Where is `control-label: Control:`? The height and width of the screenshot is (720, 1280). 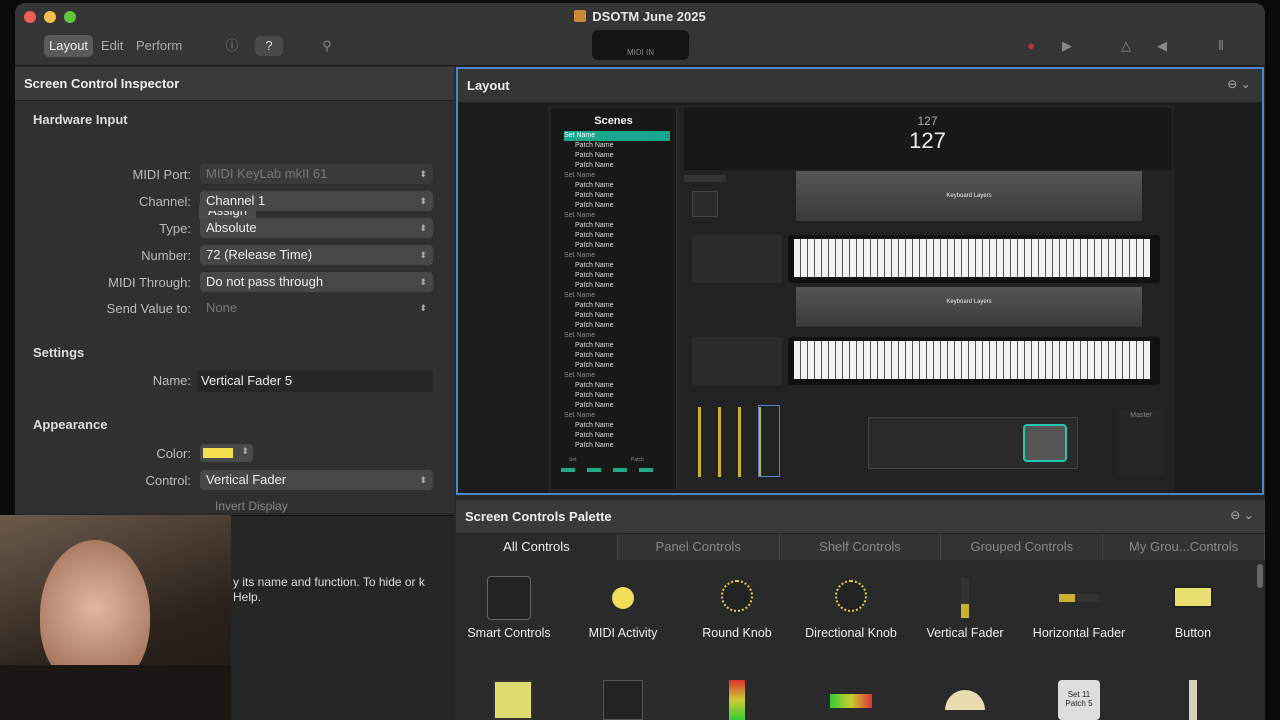
control-label: Control: is located at coordinates (168, 480).